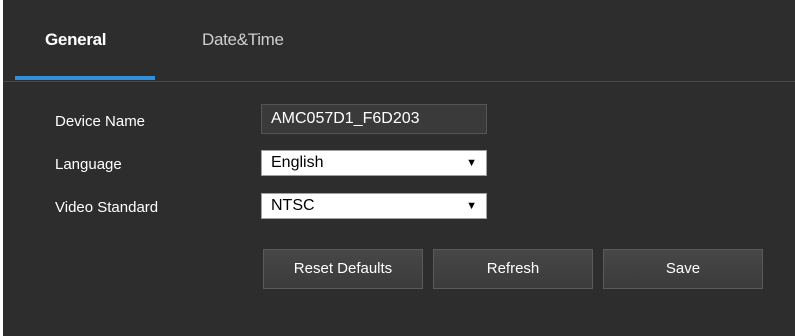 The image size is (795, 336). I want to click on reset-defaults-button: Reset Defaults, so click(343, 269).